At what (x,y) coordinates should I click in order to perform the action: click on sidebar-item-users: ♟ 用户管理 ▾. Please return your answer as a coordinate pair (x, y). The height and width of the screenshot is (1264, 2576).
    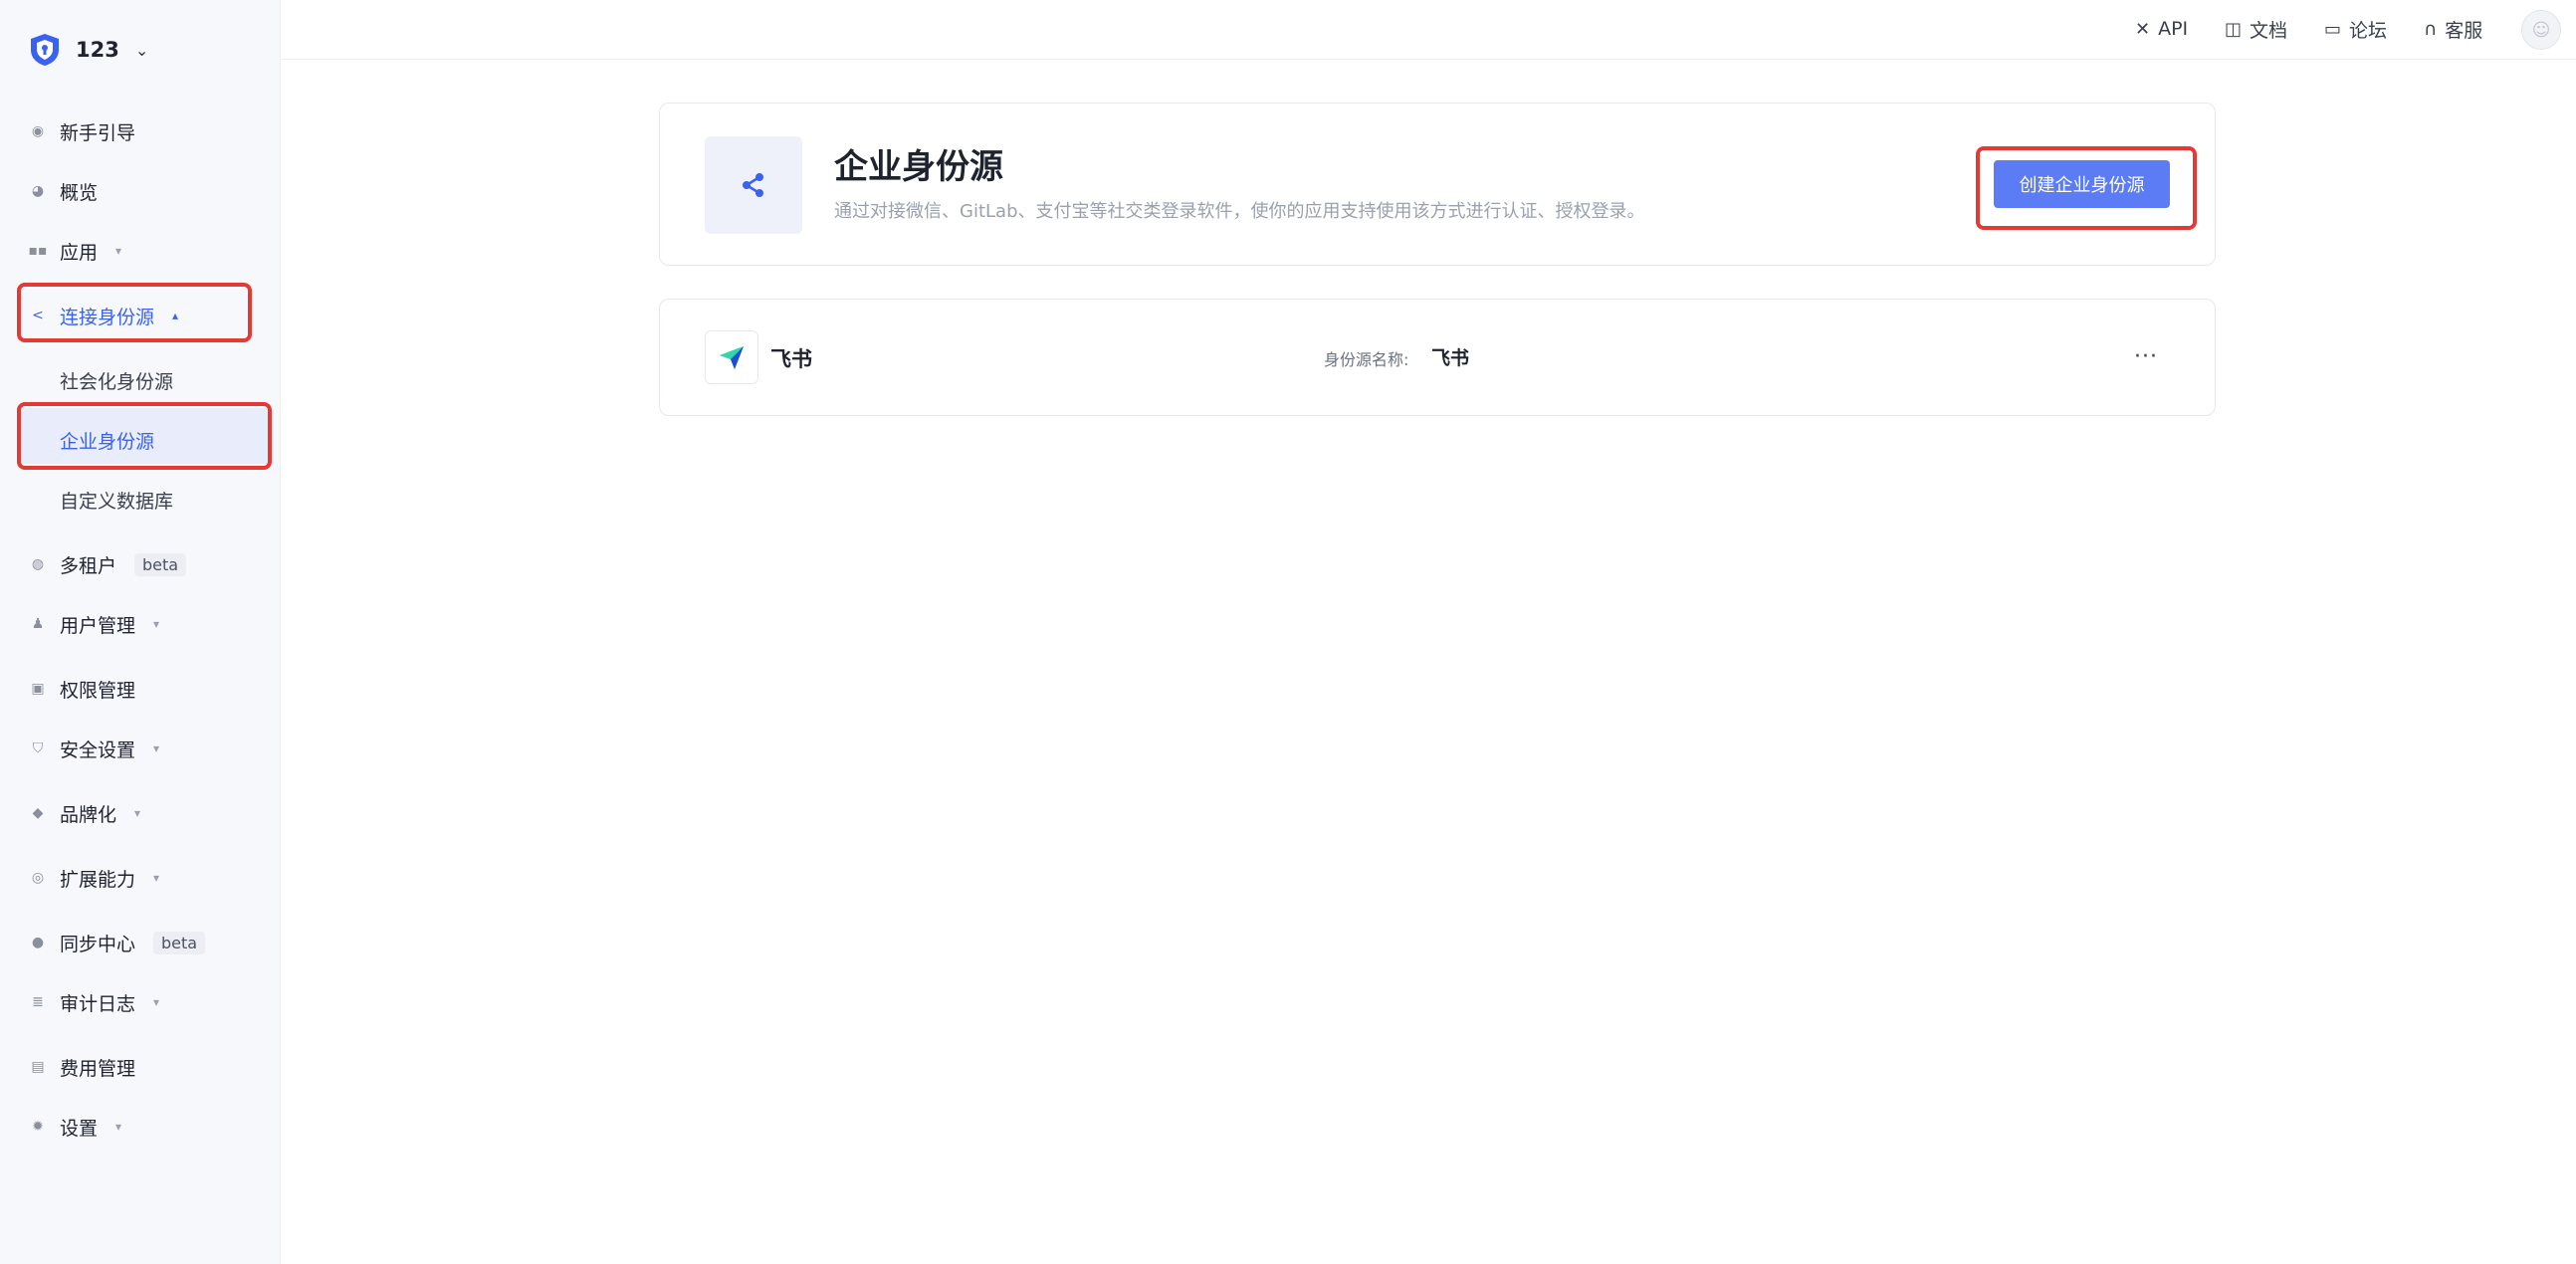
    Looking at the image, I should click on (94, 624).